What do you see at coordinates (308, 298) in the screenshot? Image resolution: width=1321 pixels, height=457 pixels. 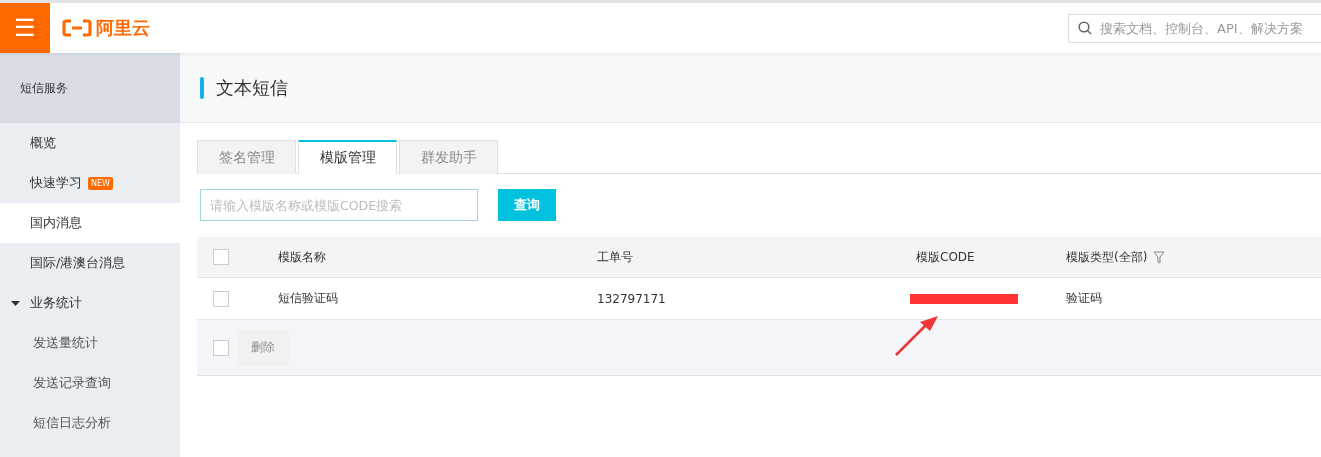 I see `table-cell-text: 短信验证码` at bounding box center [308, 298].